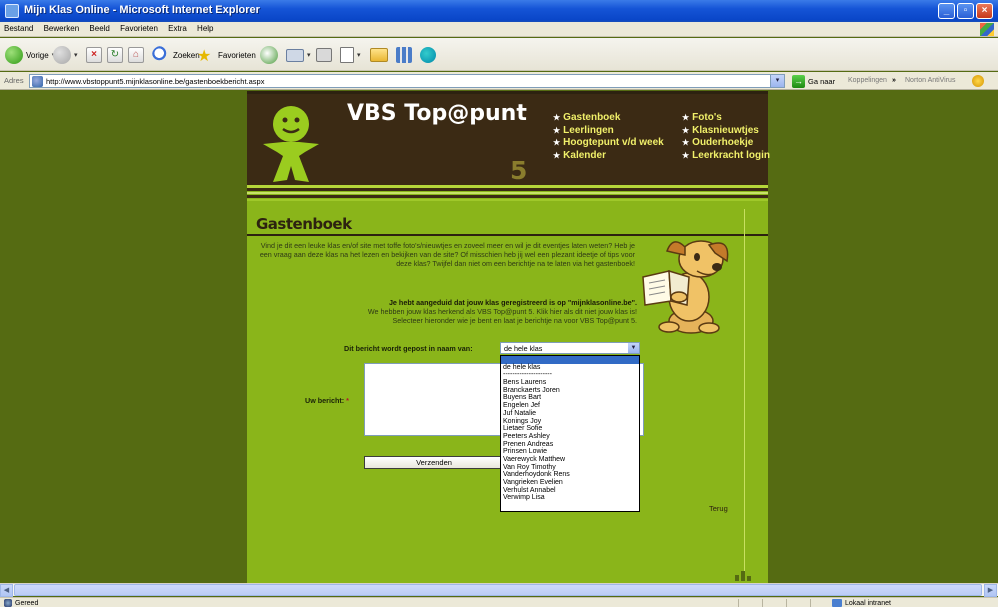 Image resolution: width=998 pixels, height=607 pixels. Describe the element at coordinates (726, 131) in the screenshot. I see `nav-klasnieuwtjes: ★ Klasnieuwtjes` at that location.